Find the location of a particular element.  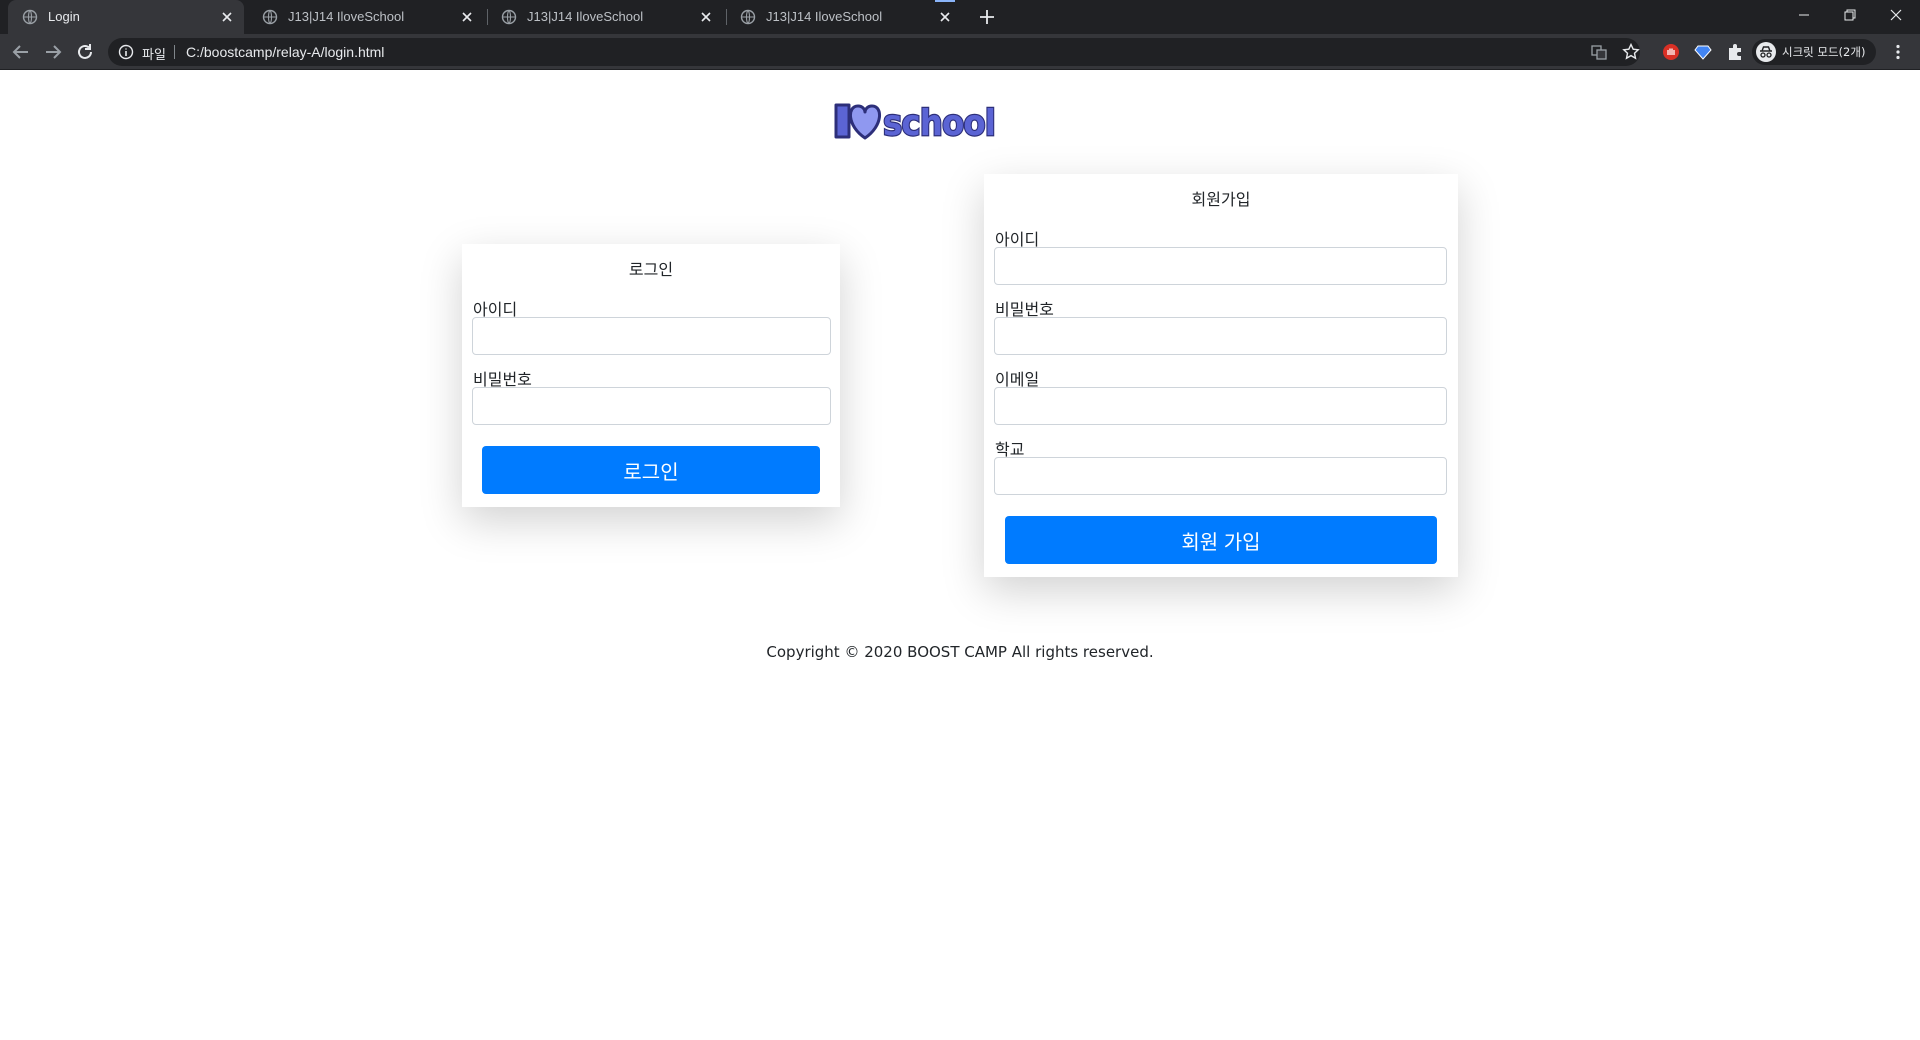

login-card: 로그인 아이디 비밀번호 로그인 is located at coordinates (651, 375).